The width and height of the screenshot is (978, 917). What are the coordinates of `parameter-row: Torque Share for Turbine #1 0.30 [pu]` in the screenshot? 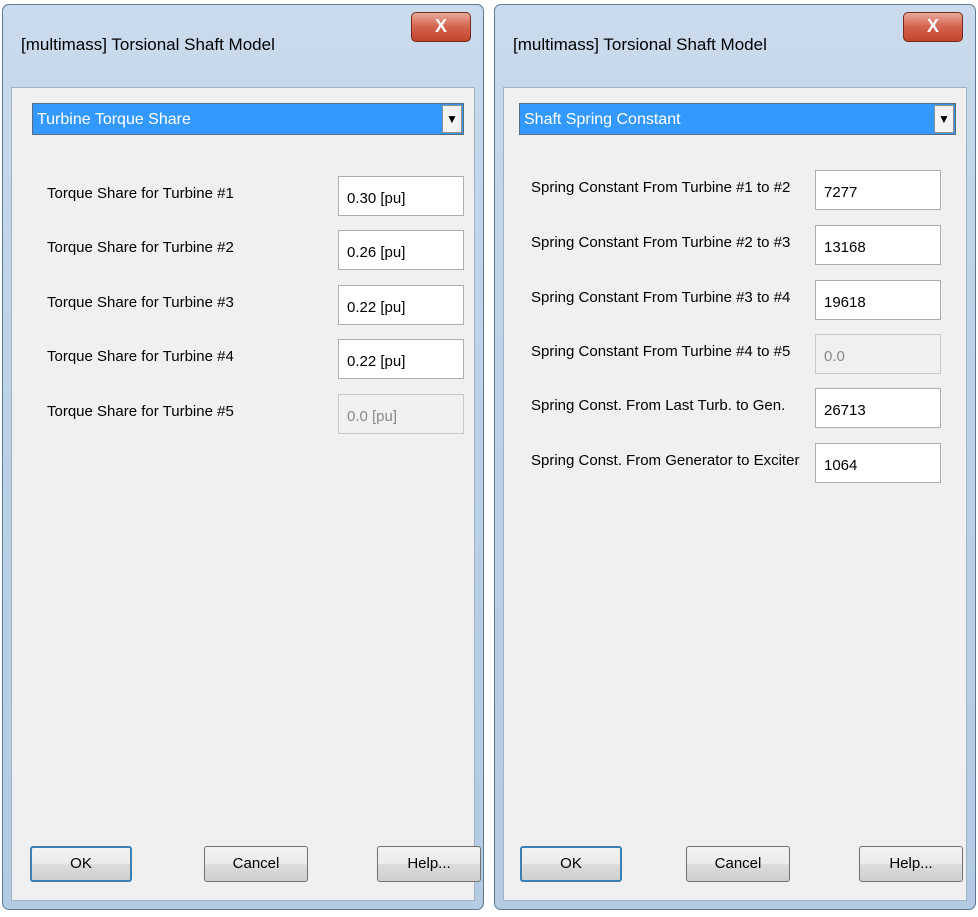 It's located at (243, 196).